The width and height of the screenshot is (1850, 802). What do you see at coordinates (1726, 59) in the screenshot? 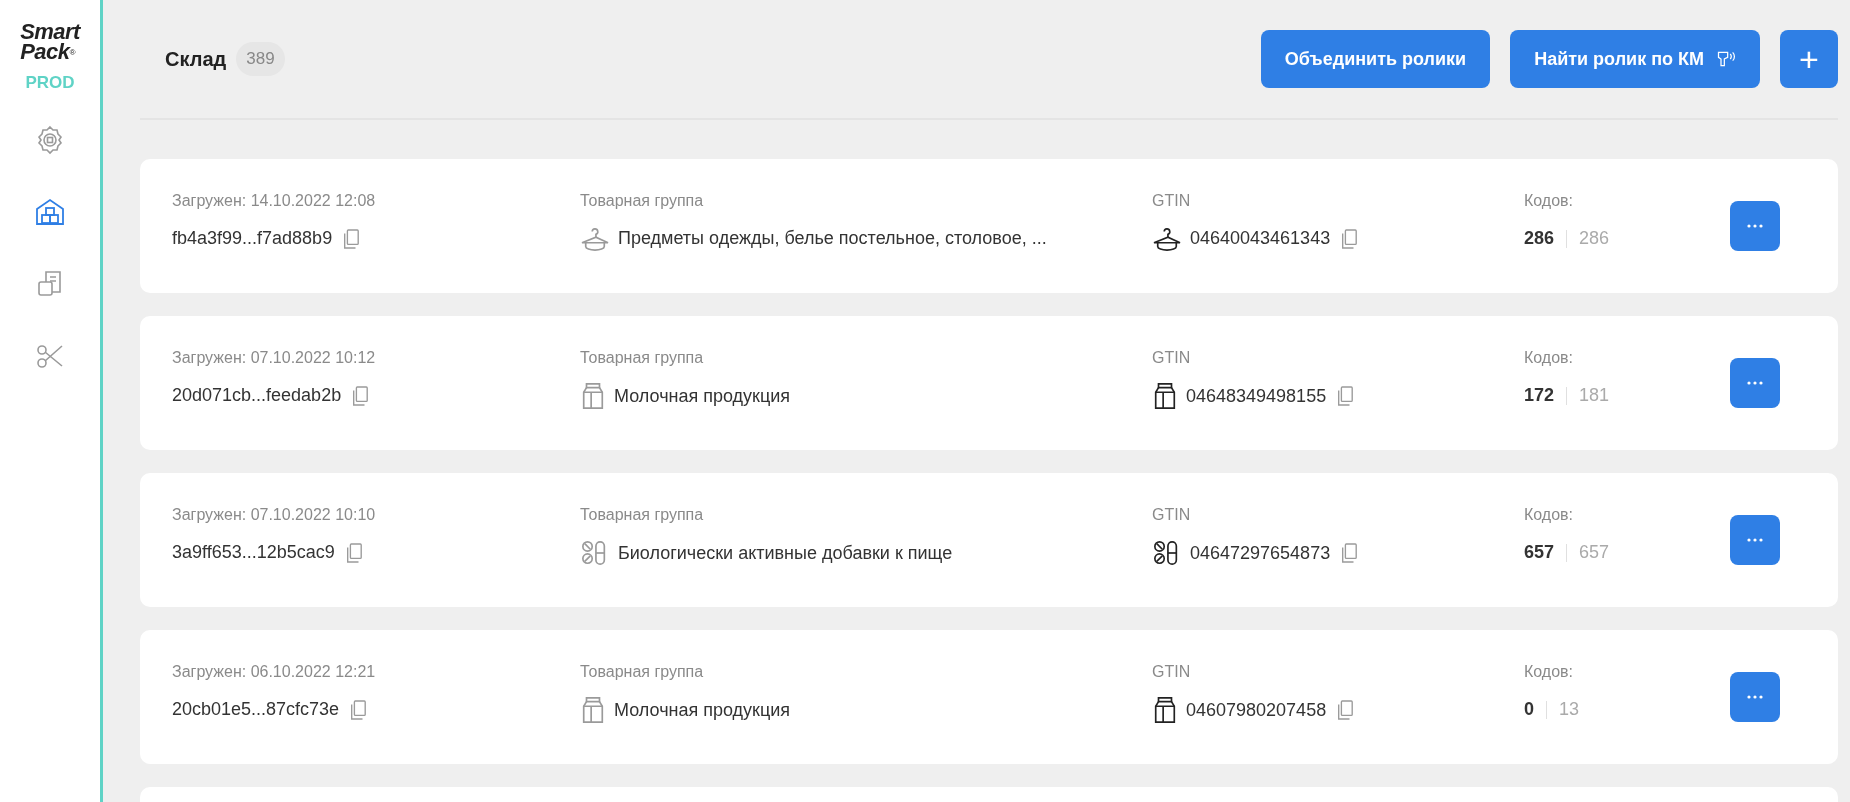
I see `scanner-icon` at bounding box center [1726, 59].